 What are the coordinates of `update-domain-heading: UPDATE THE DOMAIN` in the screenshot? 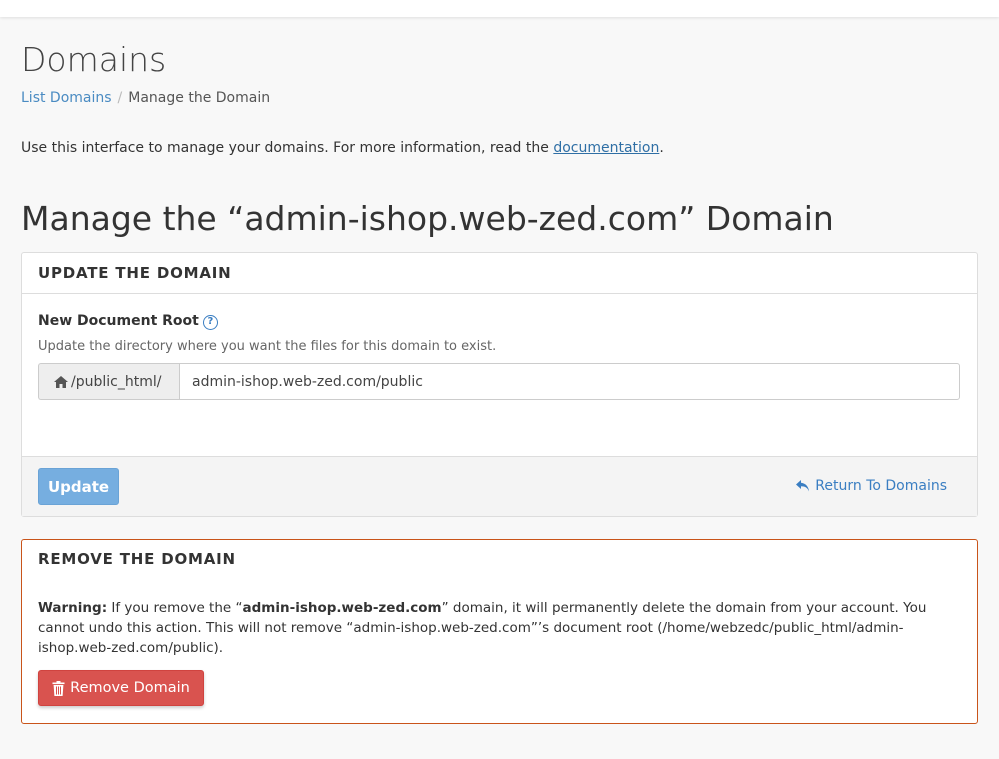 It's located at (499, 273).